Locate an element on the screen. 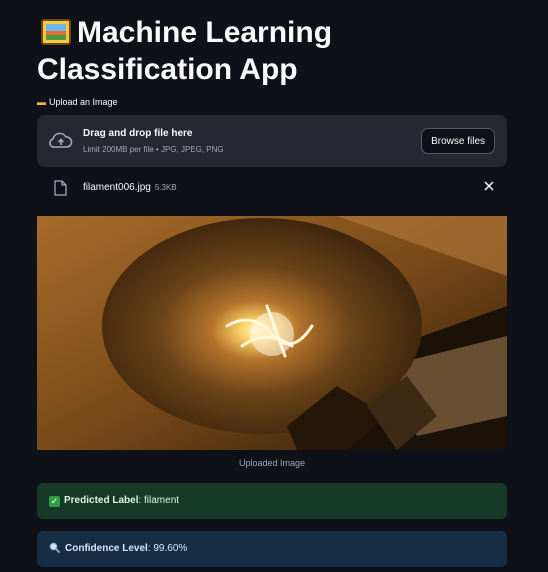 The height and width of the screenshot is (572, 548). page-title: Machine Learning Classification App is located at coordinates (277, 51).